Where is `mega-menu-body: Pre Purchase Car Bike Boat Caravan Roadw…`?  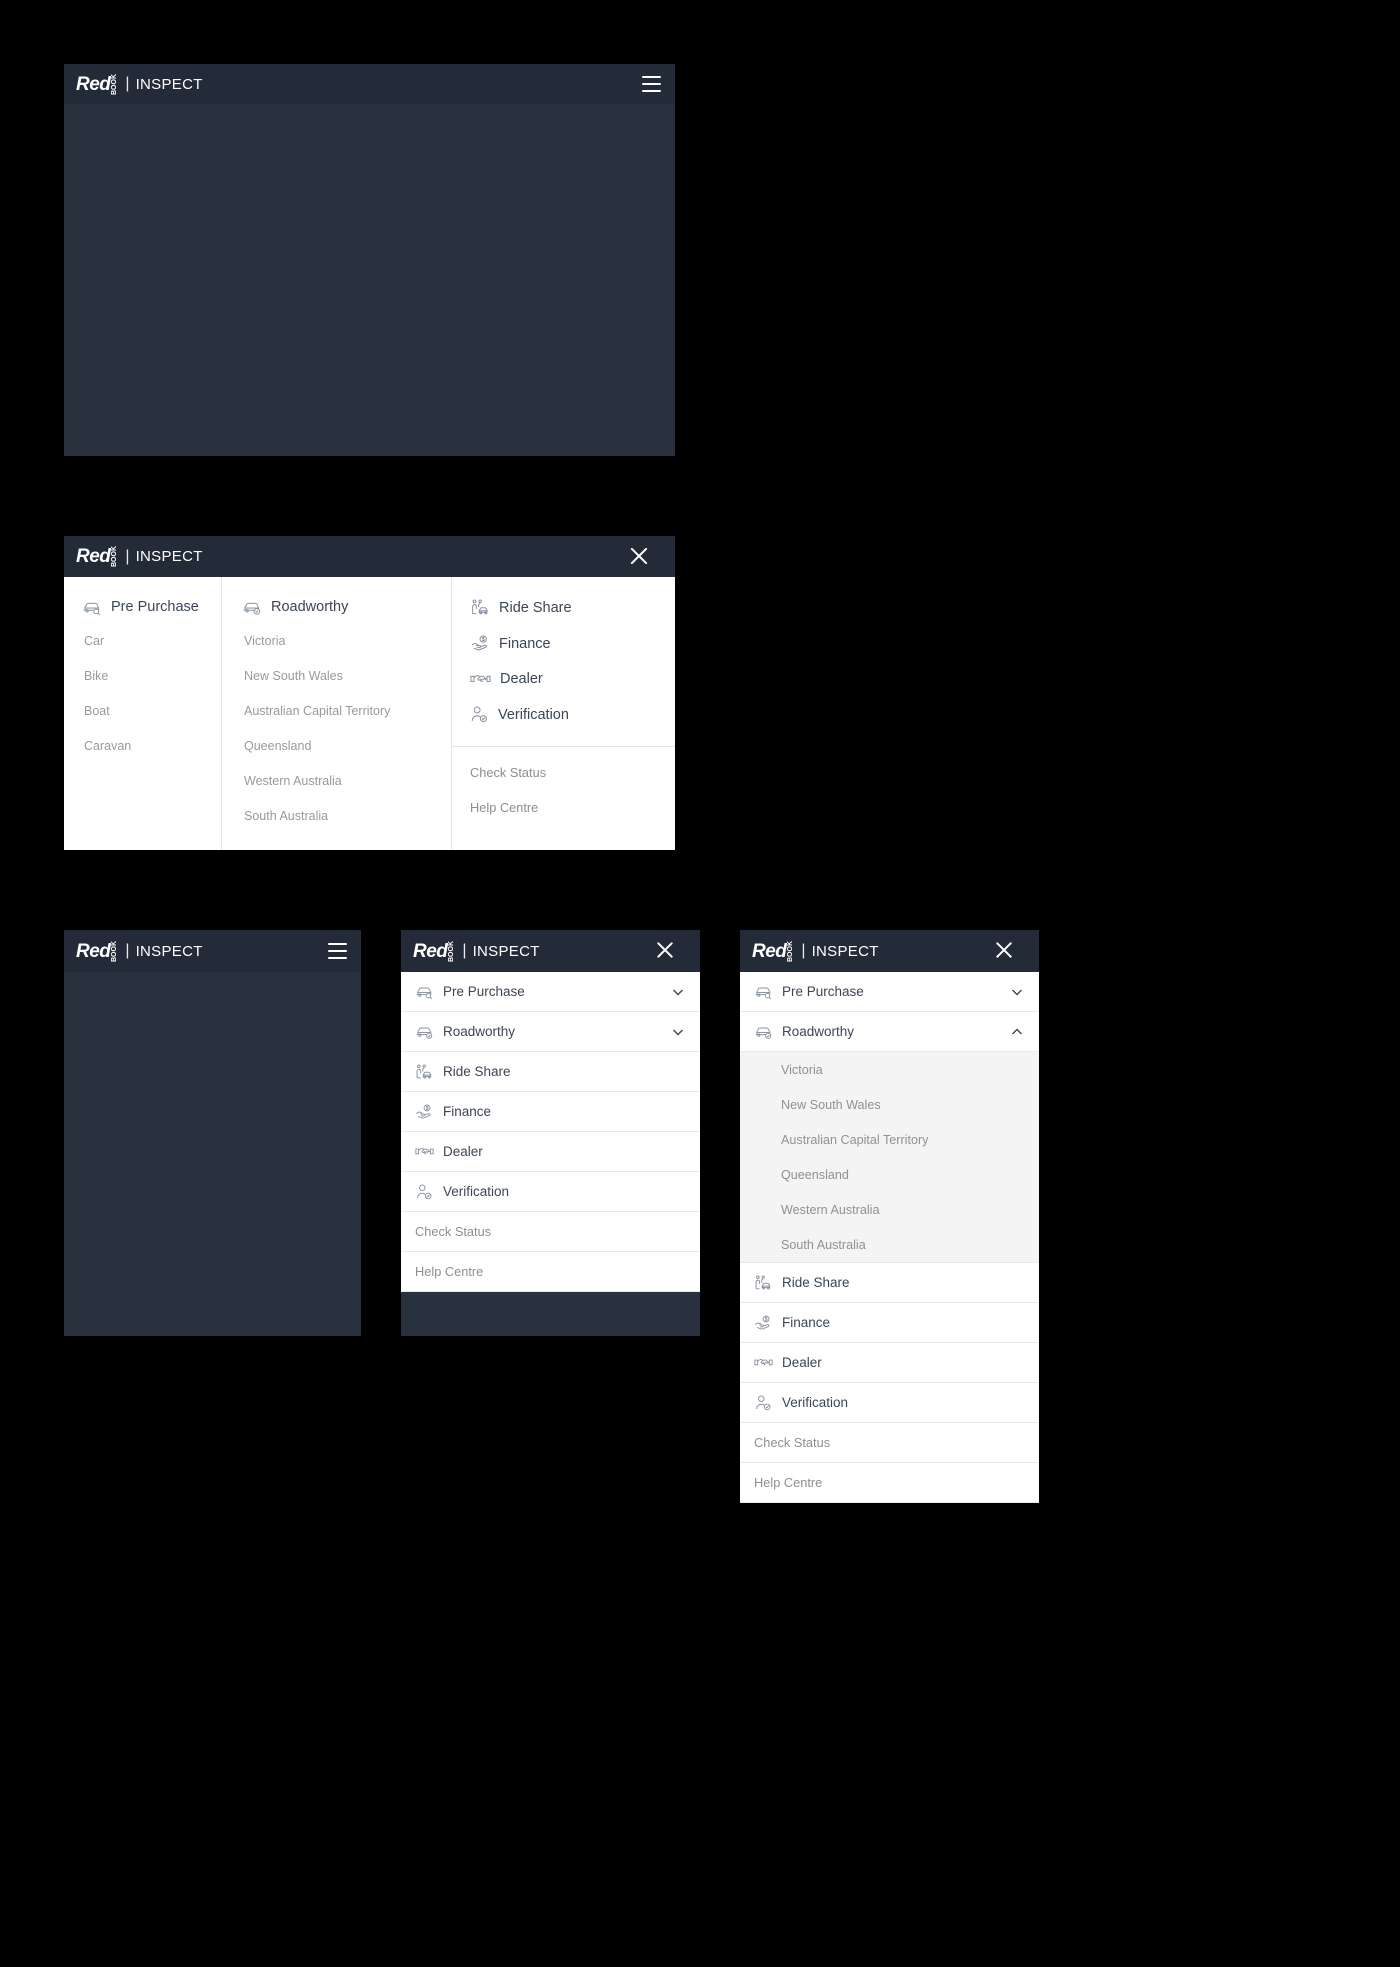 mega-menu-body: Pre Purchase Car Bike Boat Caravan Roadw… is located at coordinates (369, 713).